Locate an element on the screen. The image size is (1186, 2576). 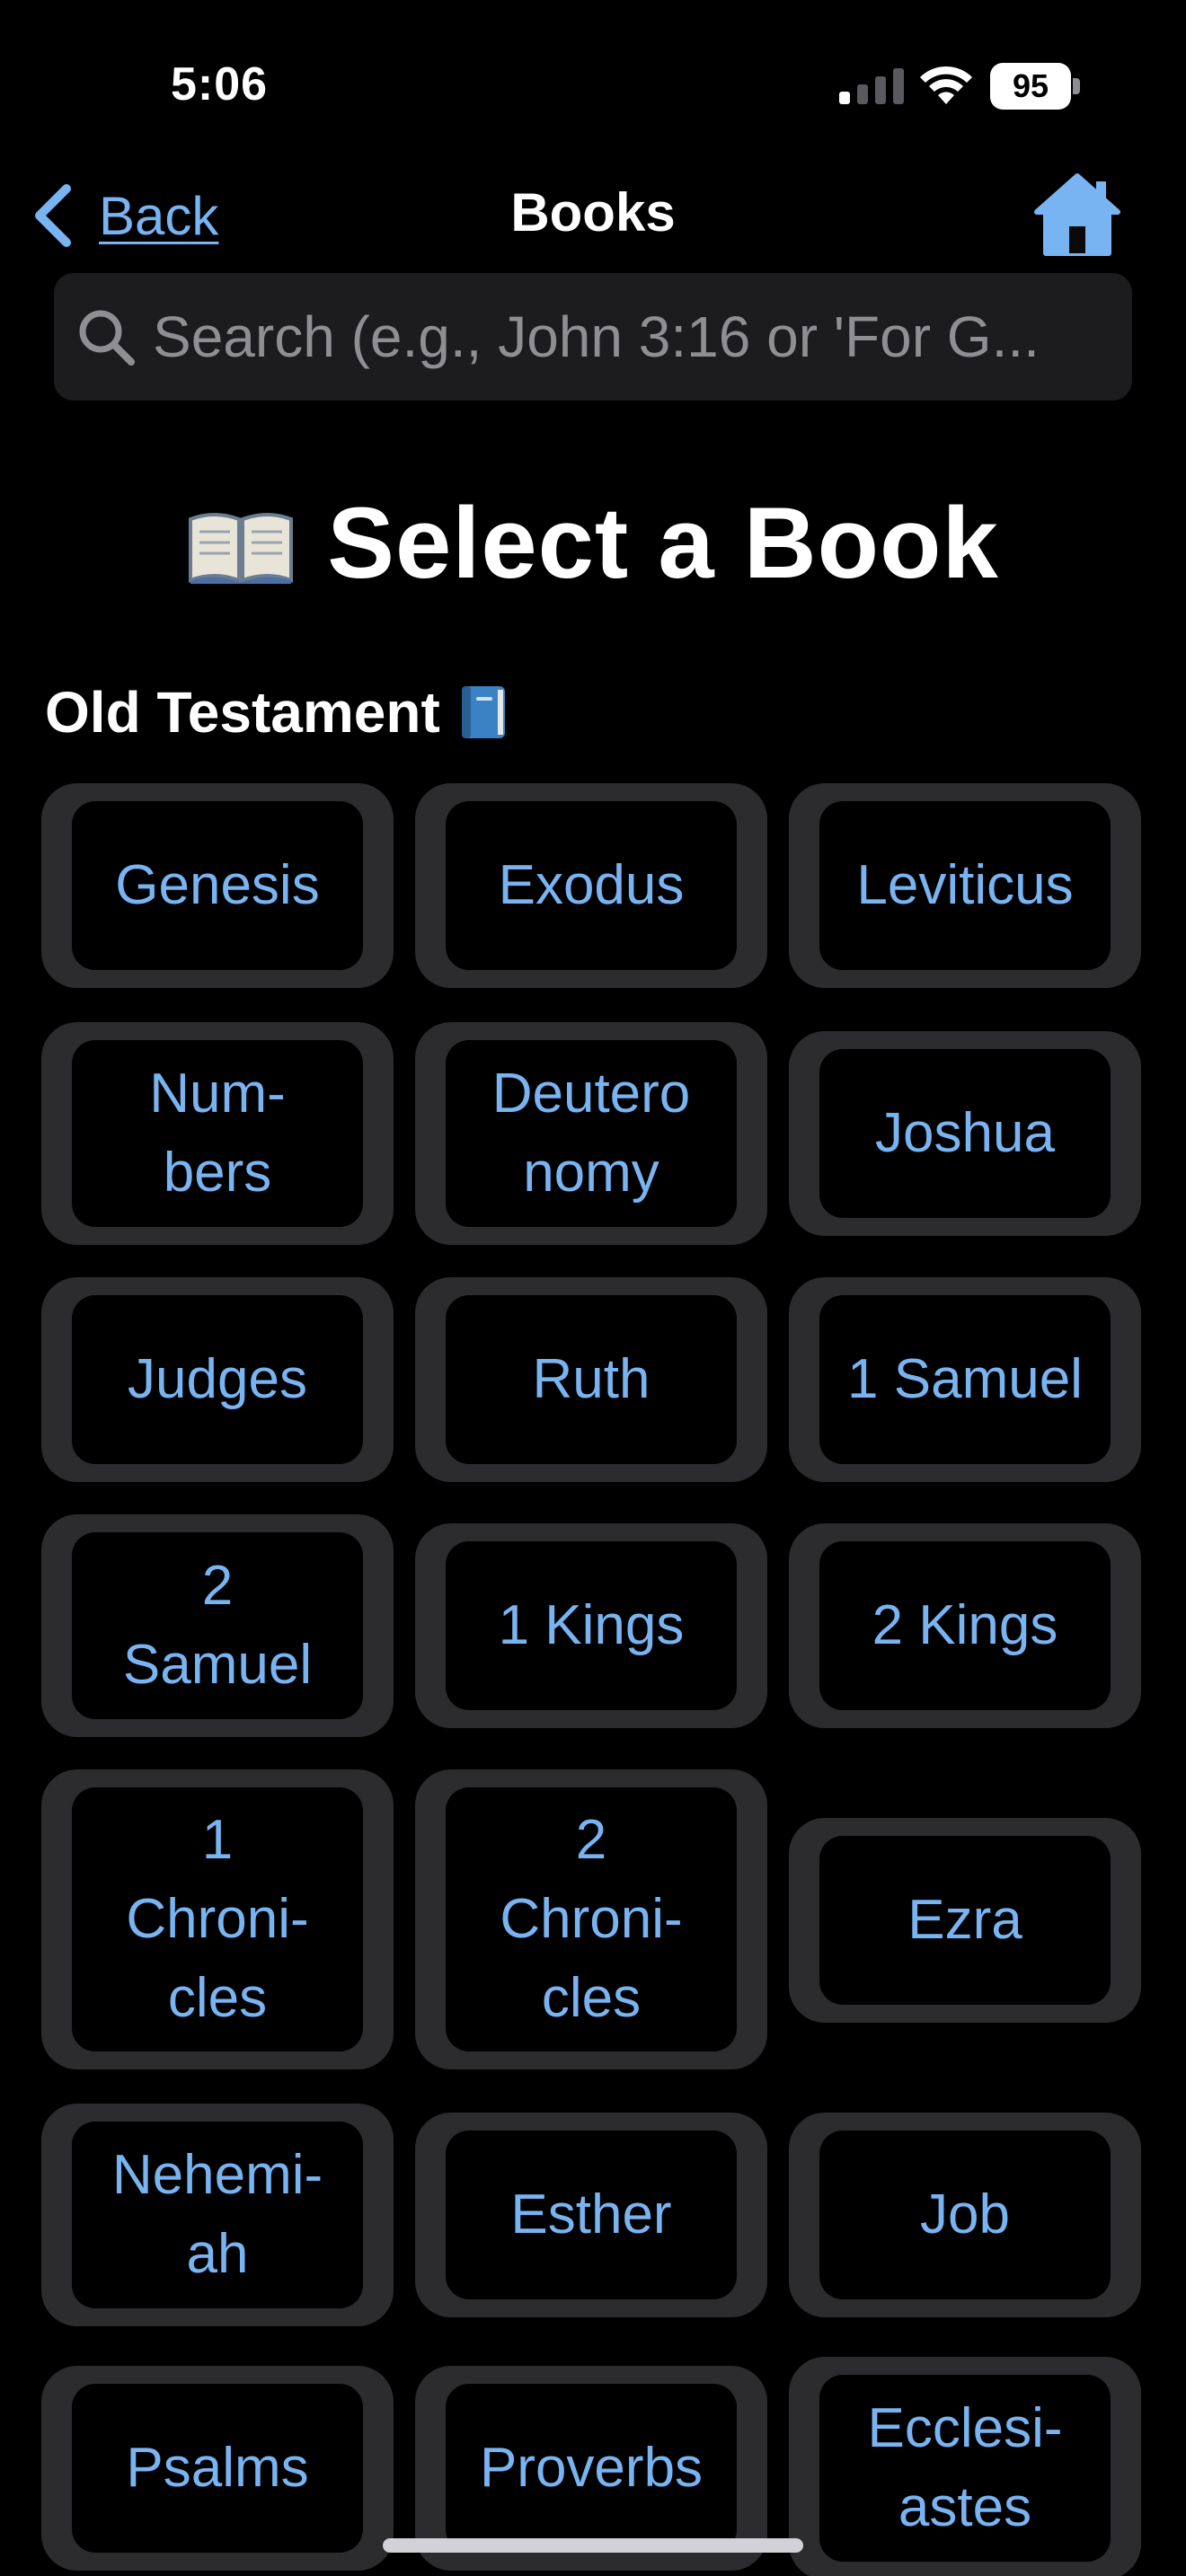
book-label: Leviticus is located at coordinates (965, 885).